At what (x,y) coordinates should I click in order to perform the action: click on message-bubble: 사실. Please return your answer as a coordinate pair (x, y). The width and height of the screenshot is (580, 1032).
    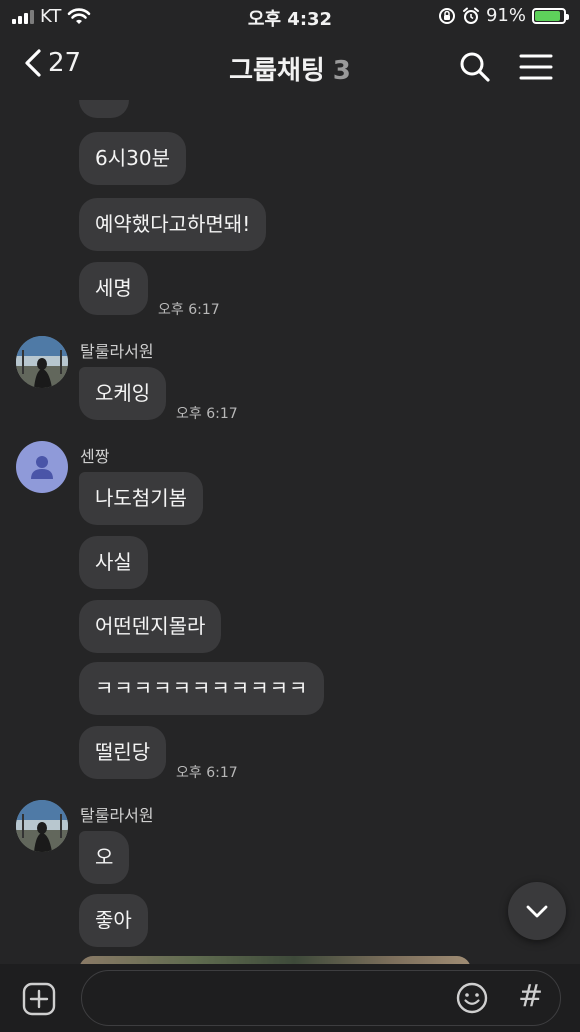
    Looking at the image, I should click on (113, 562).